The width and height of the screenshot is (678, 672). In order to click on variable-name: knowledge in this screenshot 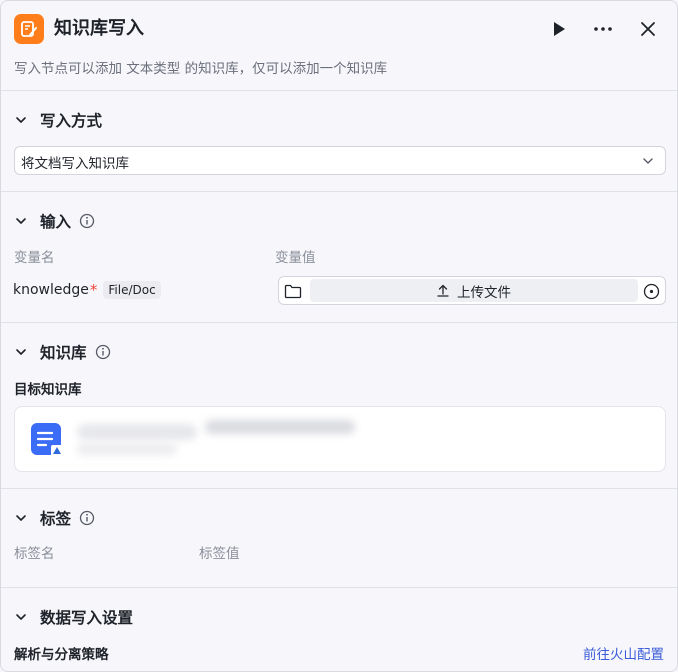, I will do `click(51, 290)`.